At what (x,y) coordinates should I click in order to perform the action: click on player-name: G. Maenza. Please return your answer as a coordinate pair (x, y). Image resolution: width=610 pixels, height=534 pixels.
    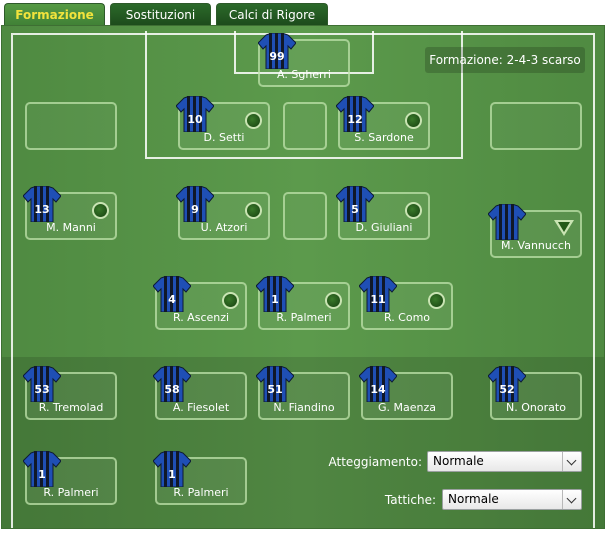
    Looking at the image, I should click on (406, 407).